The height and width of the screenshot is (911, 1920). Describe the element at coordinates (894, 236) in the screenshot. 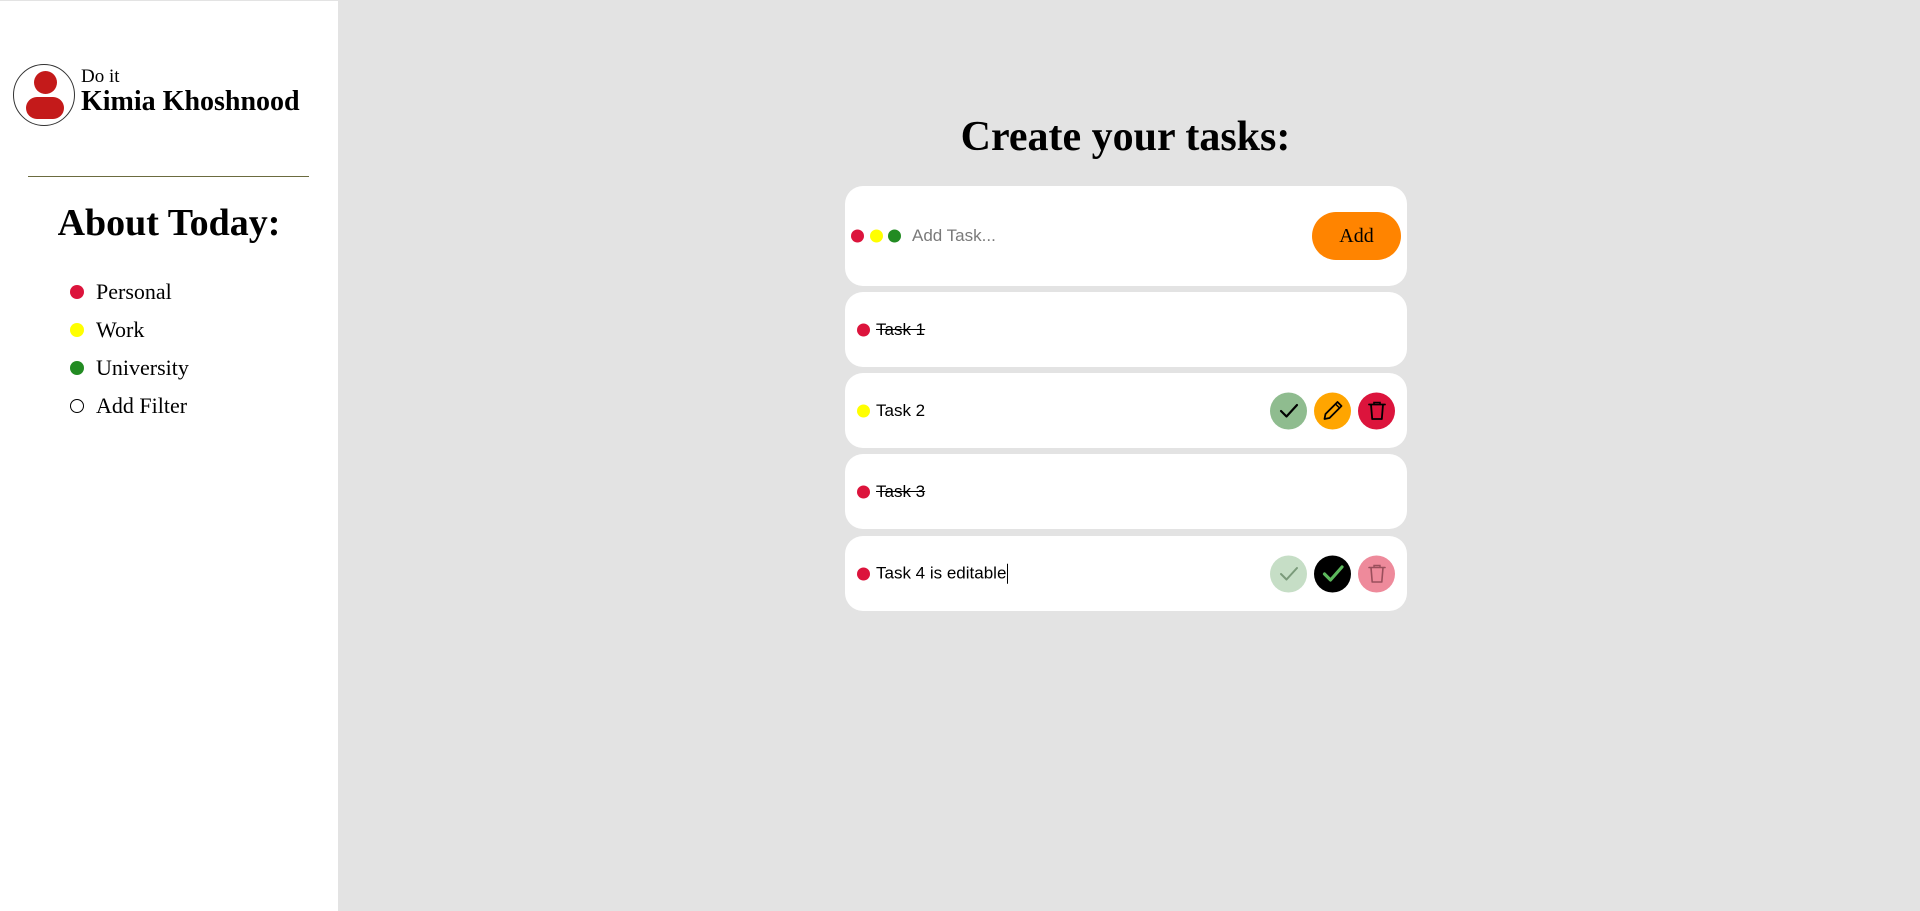

I see `category-university-dot` at that location.